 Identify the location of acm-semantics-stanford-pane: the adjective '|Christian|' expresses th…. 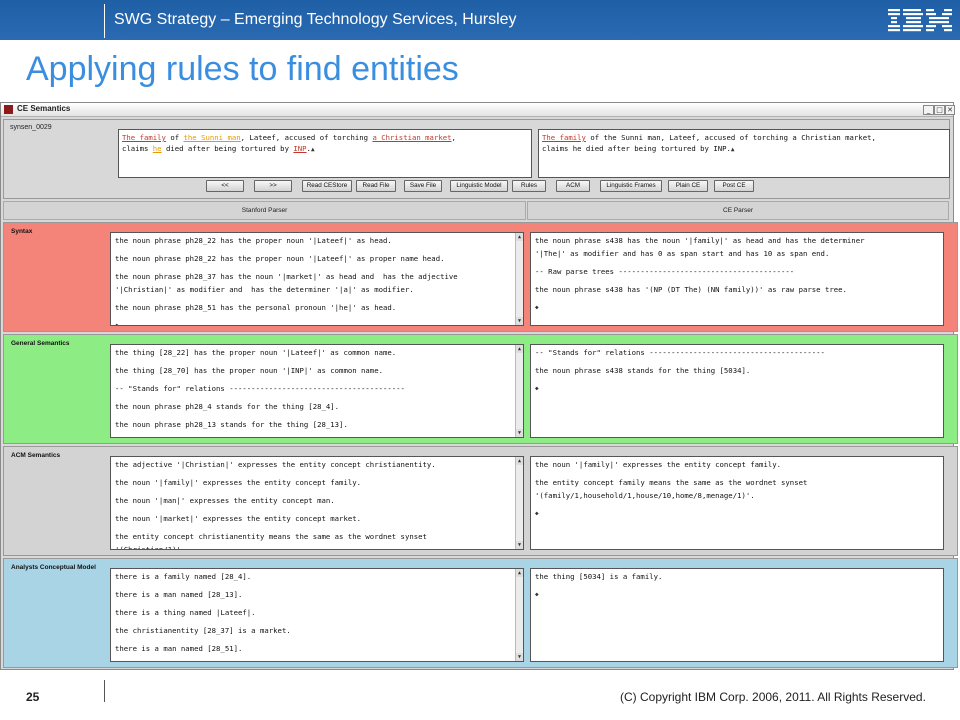
(317, 503).